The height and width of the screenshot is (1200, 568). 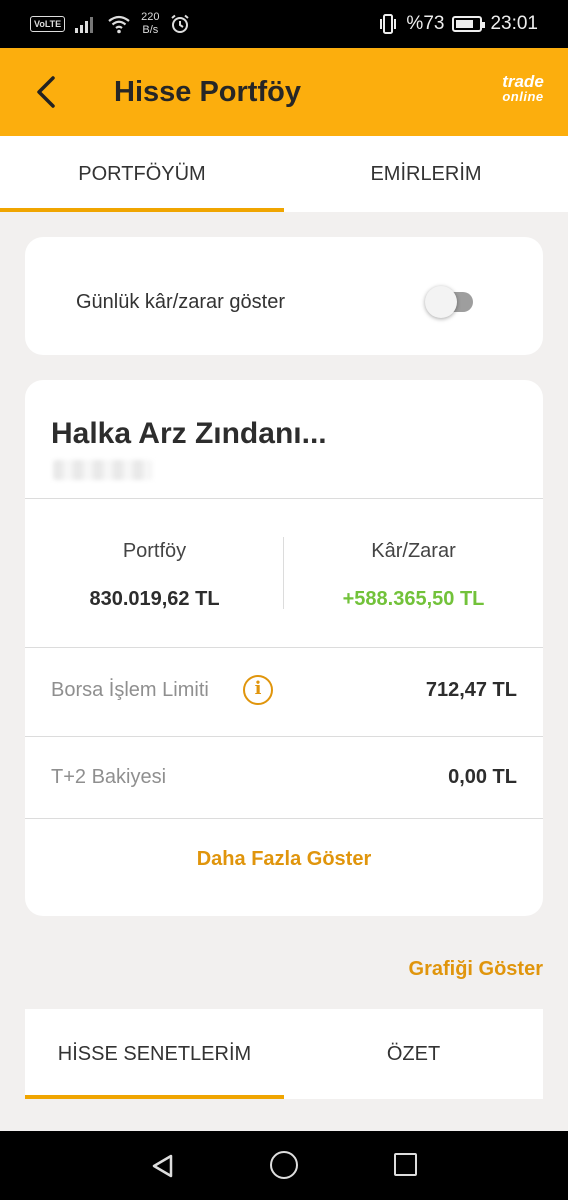 What do you see at coordinates (154, 551) in the screenshot?
I see `portfolio-label: Portföy` at bounding box center [154, 551].